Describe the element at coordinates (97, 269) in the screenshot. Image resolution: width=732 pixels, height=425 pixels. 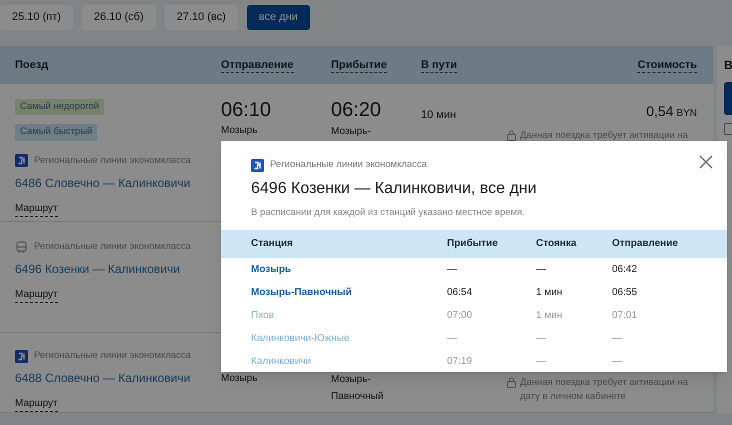
I see `train-link: 6496 Козенки — Калинковичи` at that location.